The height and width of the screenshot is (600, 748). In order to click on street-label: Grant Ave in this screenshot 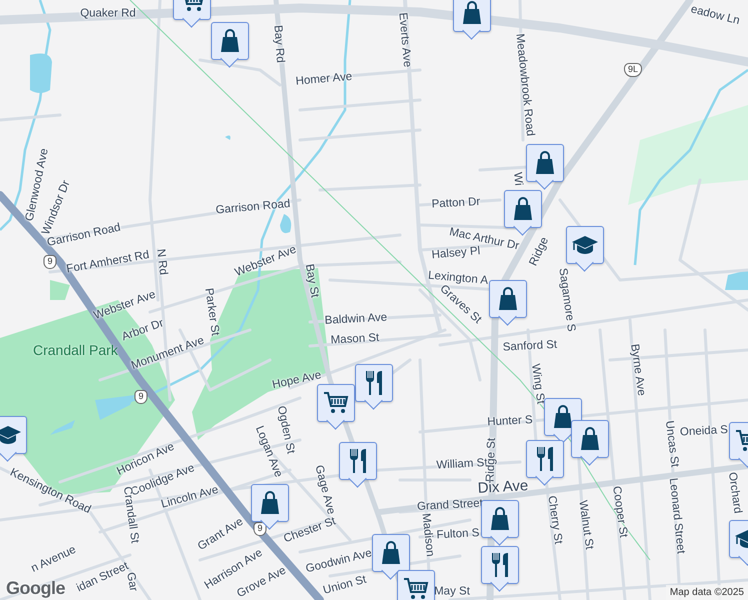, I will do `click(221, 534)`.